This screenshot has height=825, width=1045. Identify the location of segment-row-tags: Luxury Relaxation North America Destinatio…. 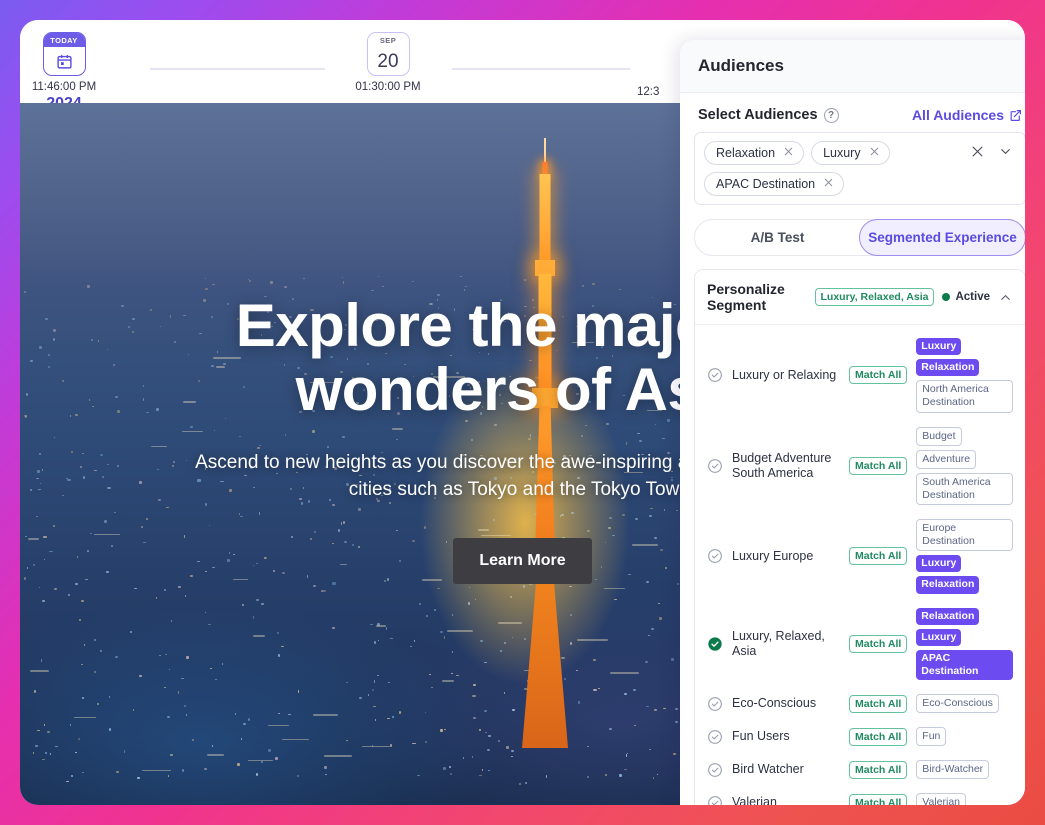
(964, 375).